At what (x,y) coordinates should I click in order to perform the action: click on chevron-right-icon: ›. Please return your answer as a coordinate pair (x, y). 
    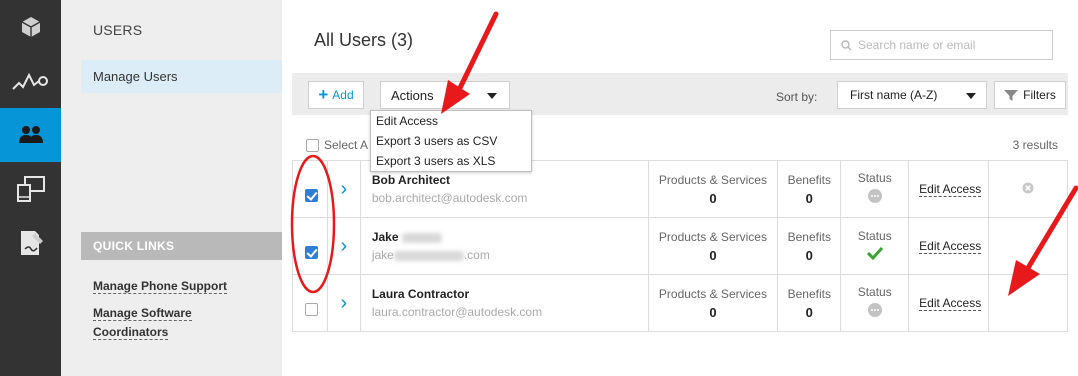
    Looking at the image, I should click on (344, 188).